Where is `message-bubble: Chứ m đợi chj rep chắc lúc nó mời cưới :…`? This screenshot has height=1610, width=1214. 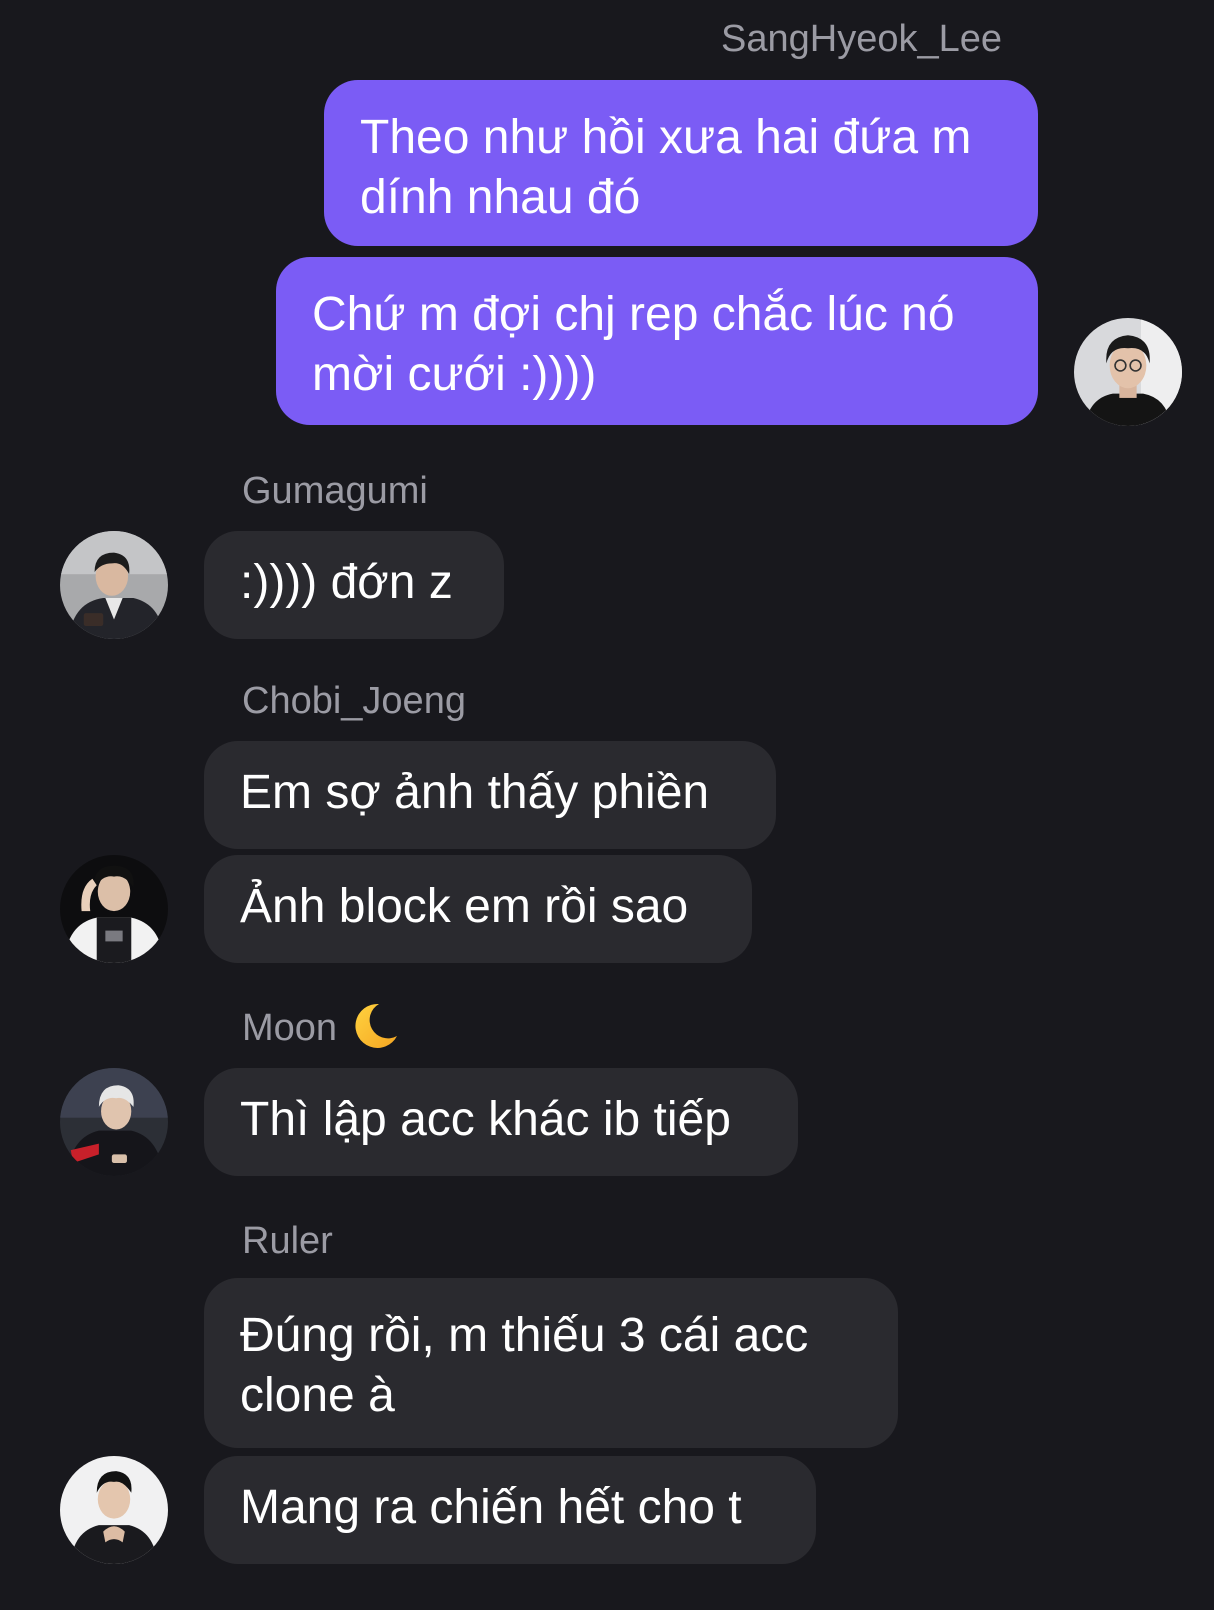
message-bubble: Chứ m đợi chj rep chắc lúc nó mời cưới :… is located at coordinates (657, 341).